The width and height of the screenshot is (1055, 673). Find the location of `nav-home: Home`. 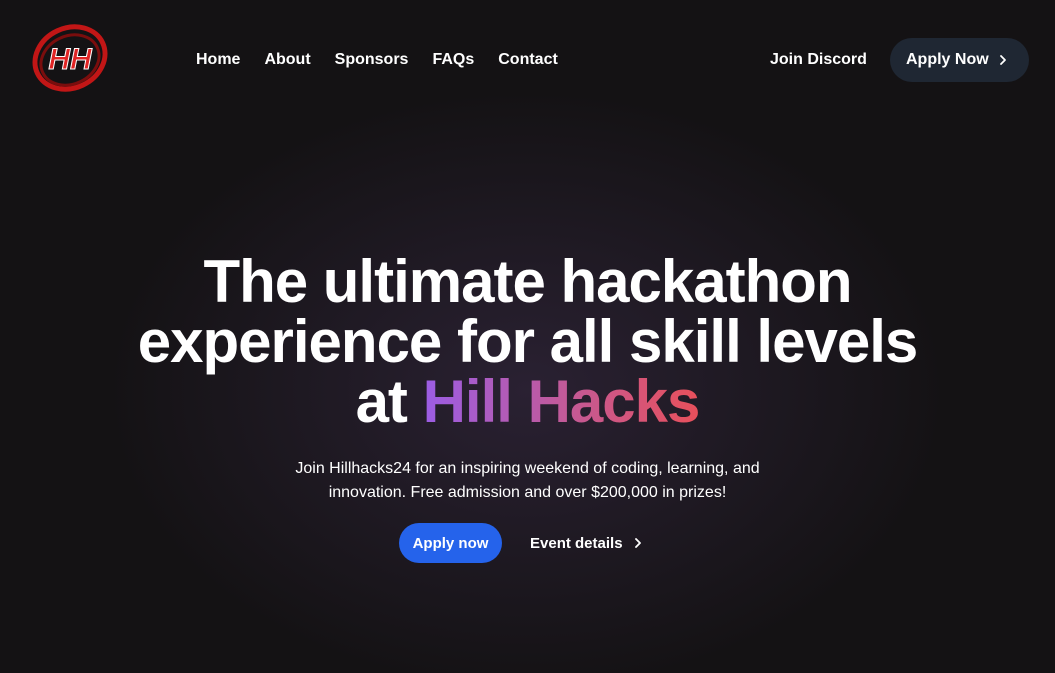

nav-home: Home is located at coordinates (218, 60).